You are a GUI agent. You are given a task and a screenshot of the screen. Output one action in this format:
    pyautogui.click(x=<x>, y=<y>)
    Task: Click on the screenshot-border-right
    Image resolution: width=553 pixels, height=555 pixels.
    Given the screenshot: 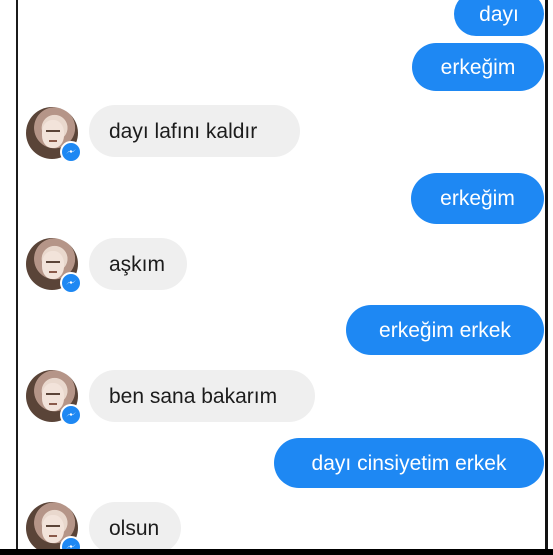 What is the action you would take?
    pyautogui.click(x=546, y=277)
    